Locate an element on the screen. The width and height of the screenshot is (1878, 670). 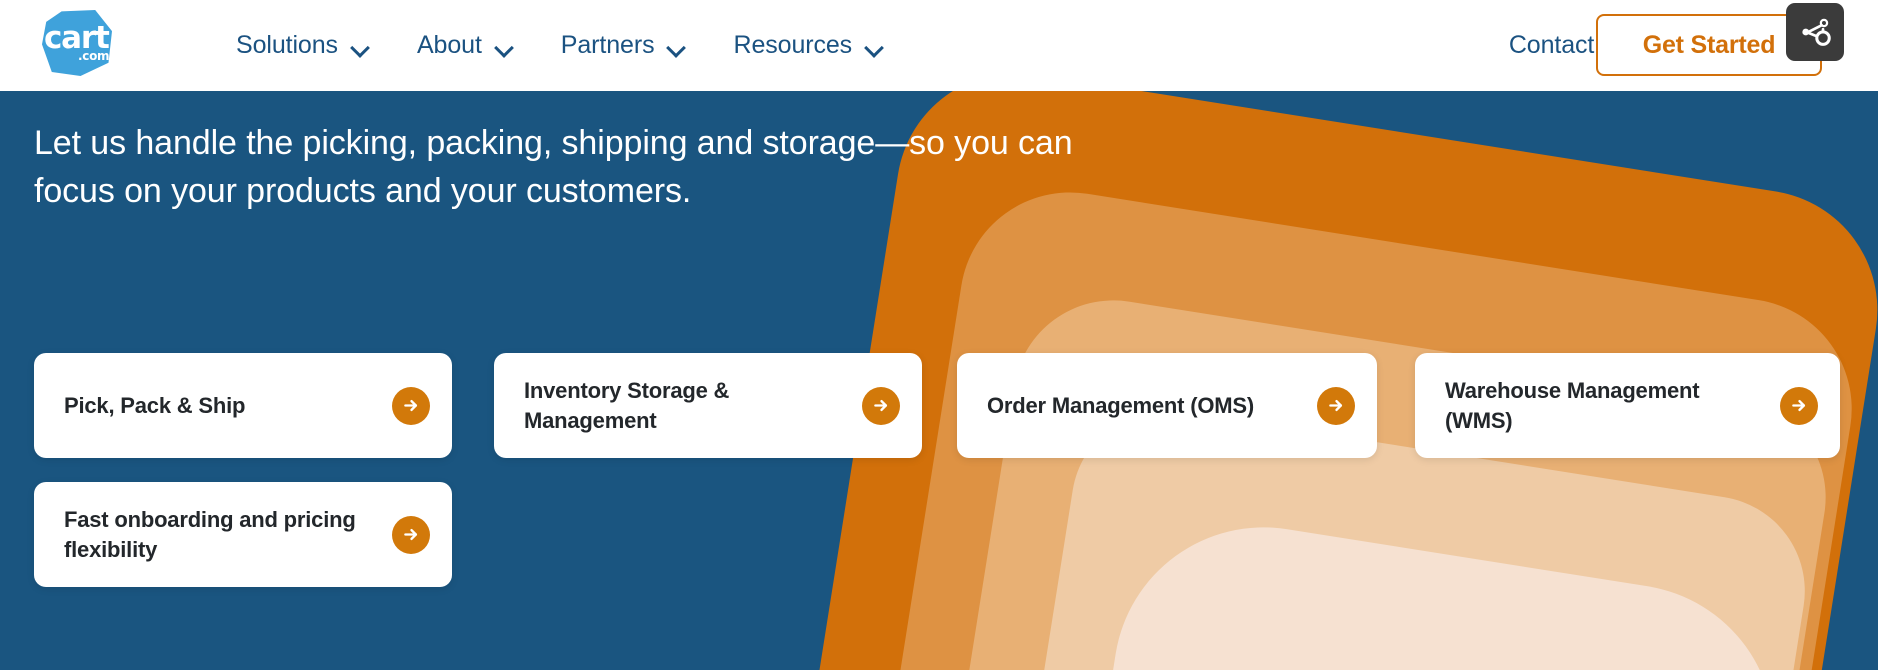
nav-item-resources: Resources is located at coordinates (808, 45).